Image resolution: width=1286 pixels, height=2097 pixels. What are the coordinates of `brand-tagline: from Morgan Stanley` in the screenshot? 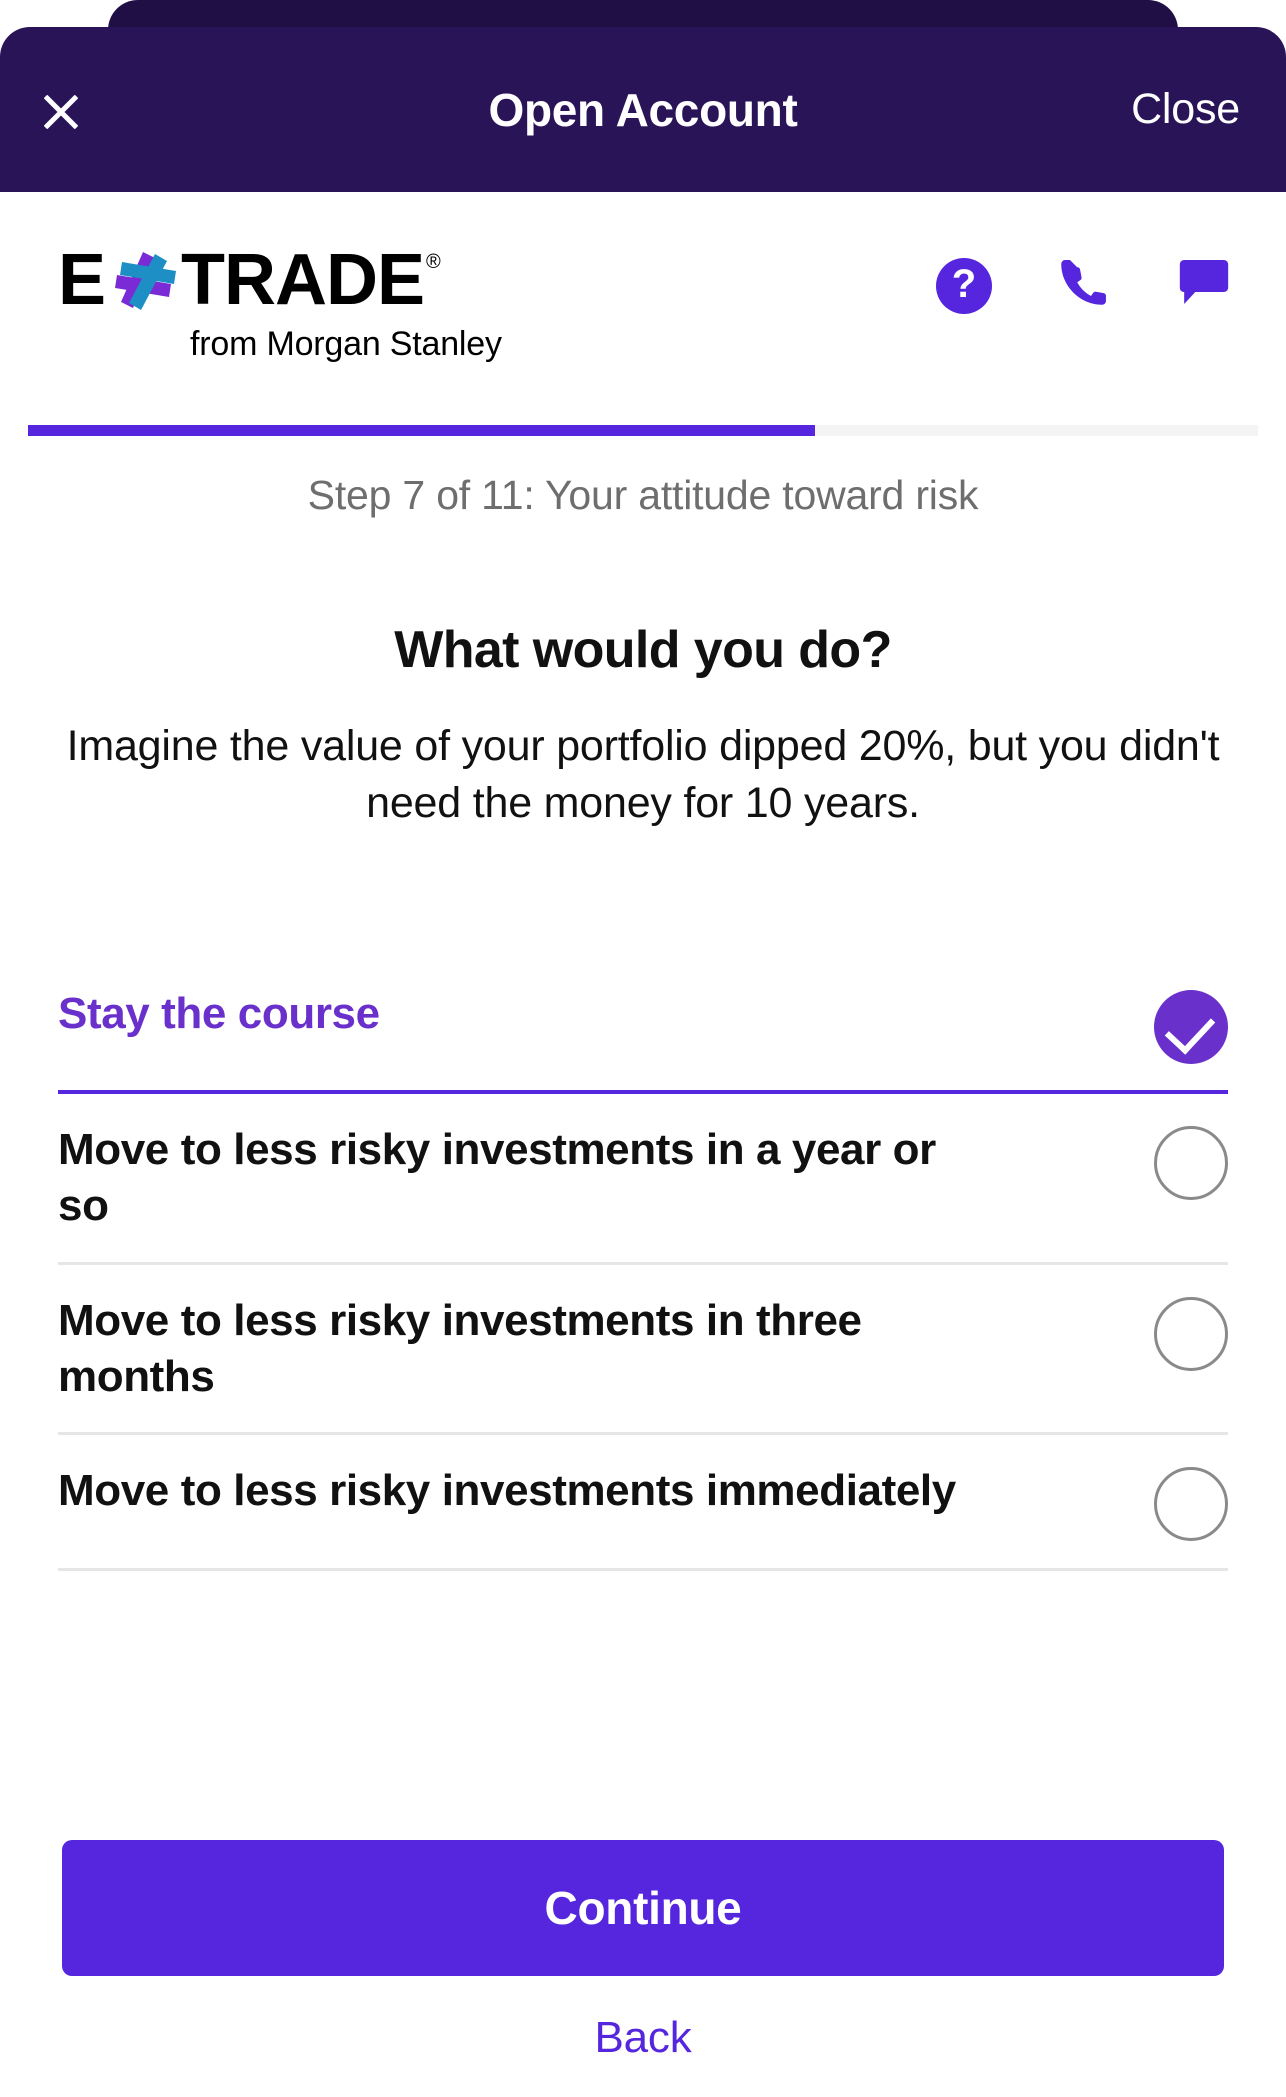 It's located at (346, 344).